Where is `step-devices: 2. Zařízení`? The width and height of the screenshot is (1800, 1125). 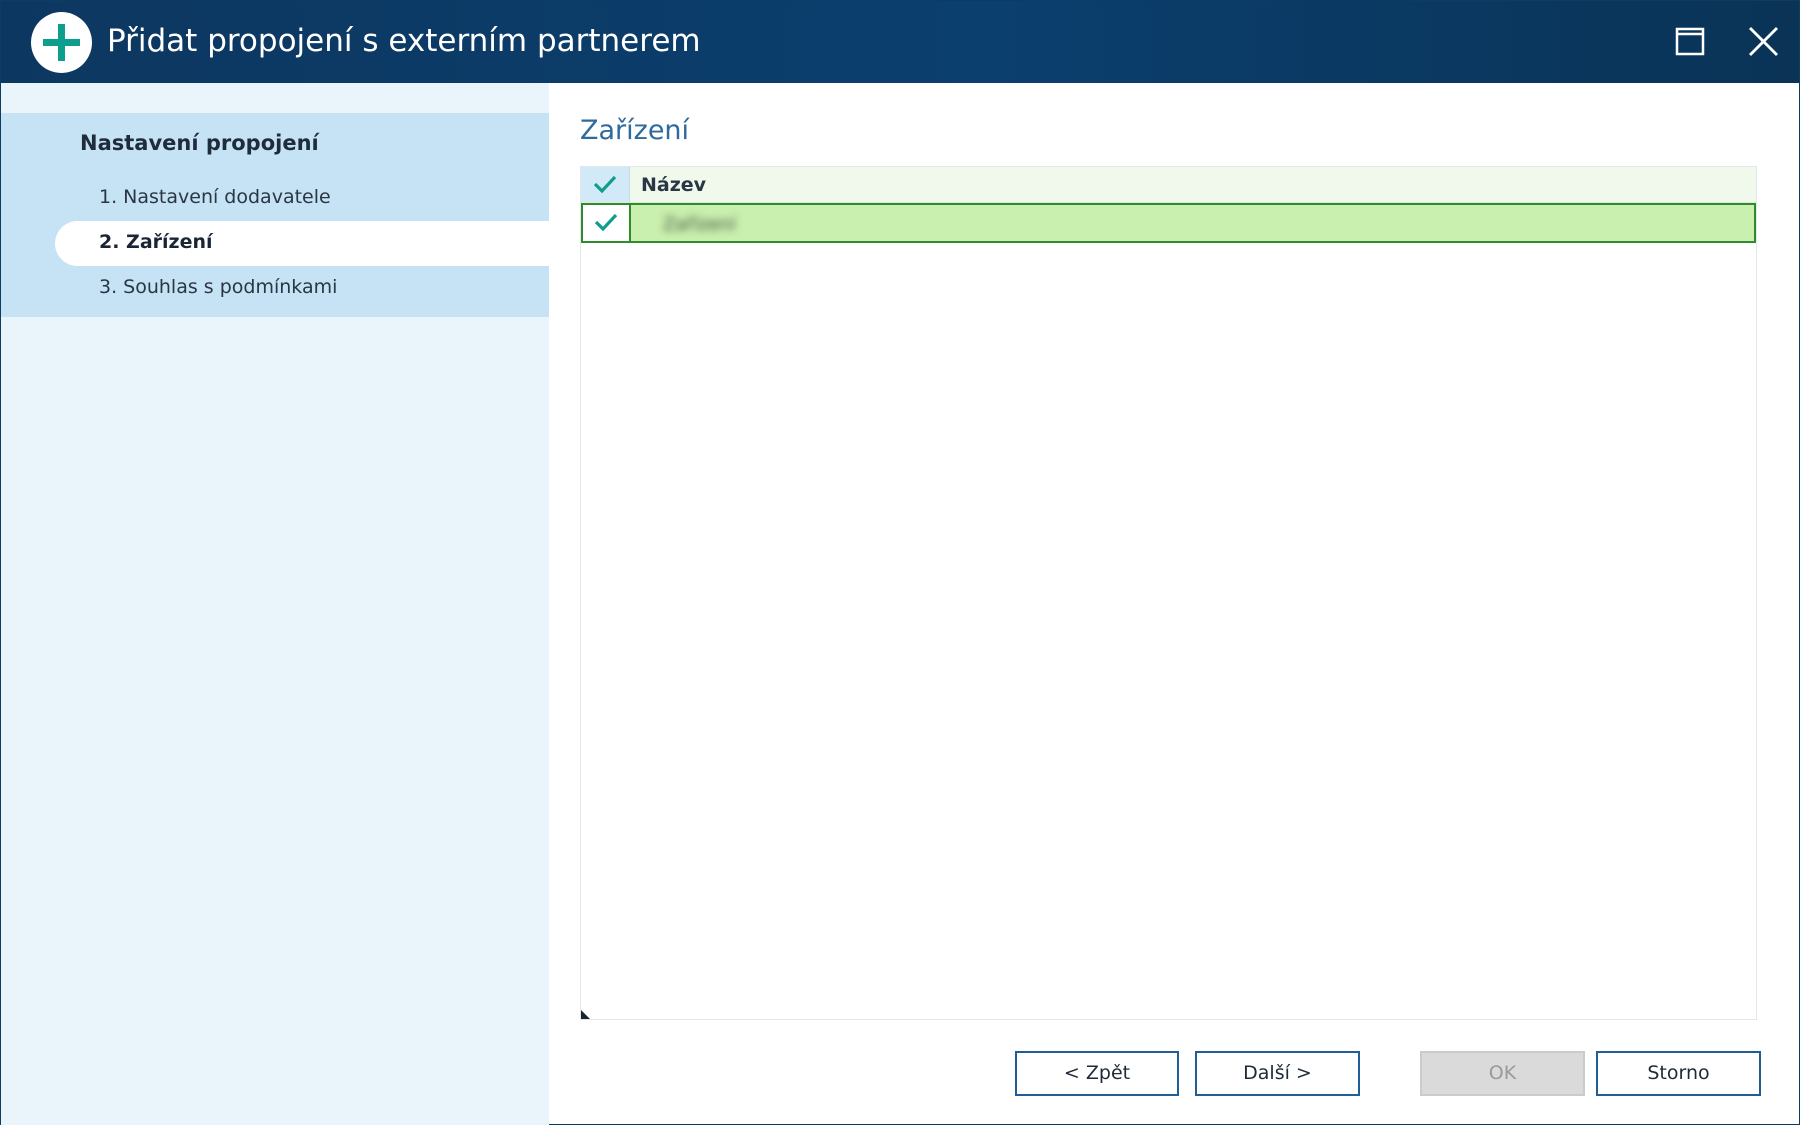 step-devices: 2. Zařízení is located at coordinates (156, 242).